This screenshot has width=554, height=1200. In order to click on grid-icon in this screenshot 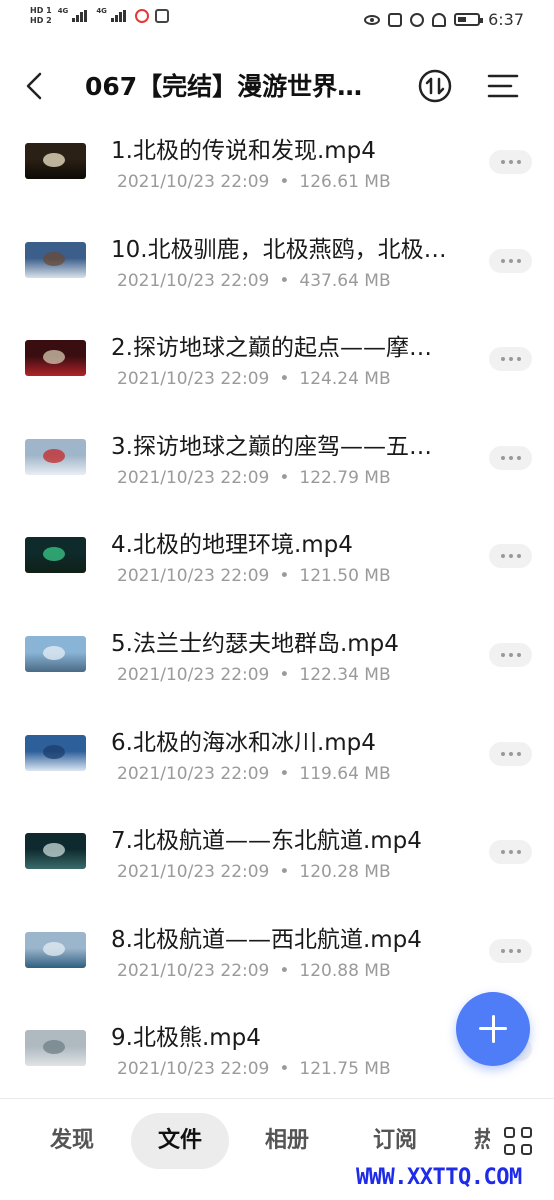, I will do `click(520, 1143)`.